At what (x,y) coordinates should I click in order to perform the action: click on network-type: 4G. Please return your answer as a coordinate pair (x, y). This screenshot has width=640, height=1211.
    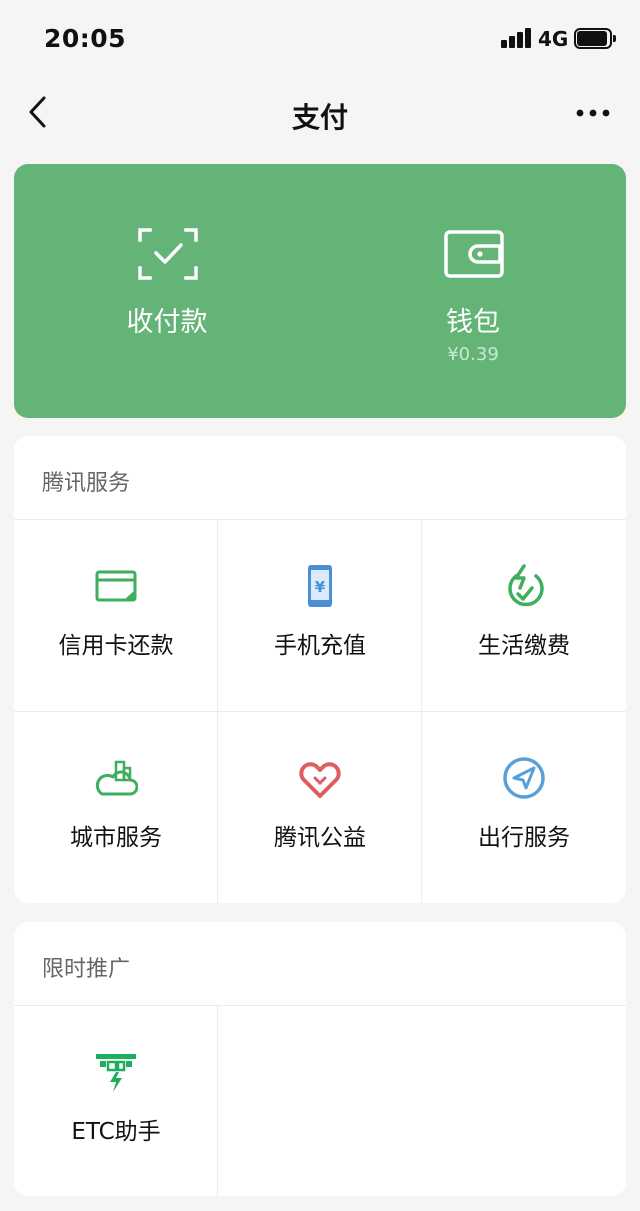
    Looking at the image, I should click on (553, 39).